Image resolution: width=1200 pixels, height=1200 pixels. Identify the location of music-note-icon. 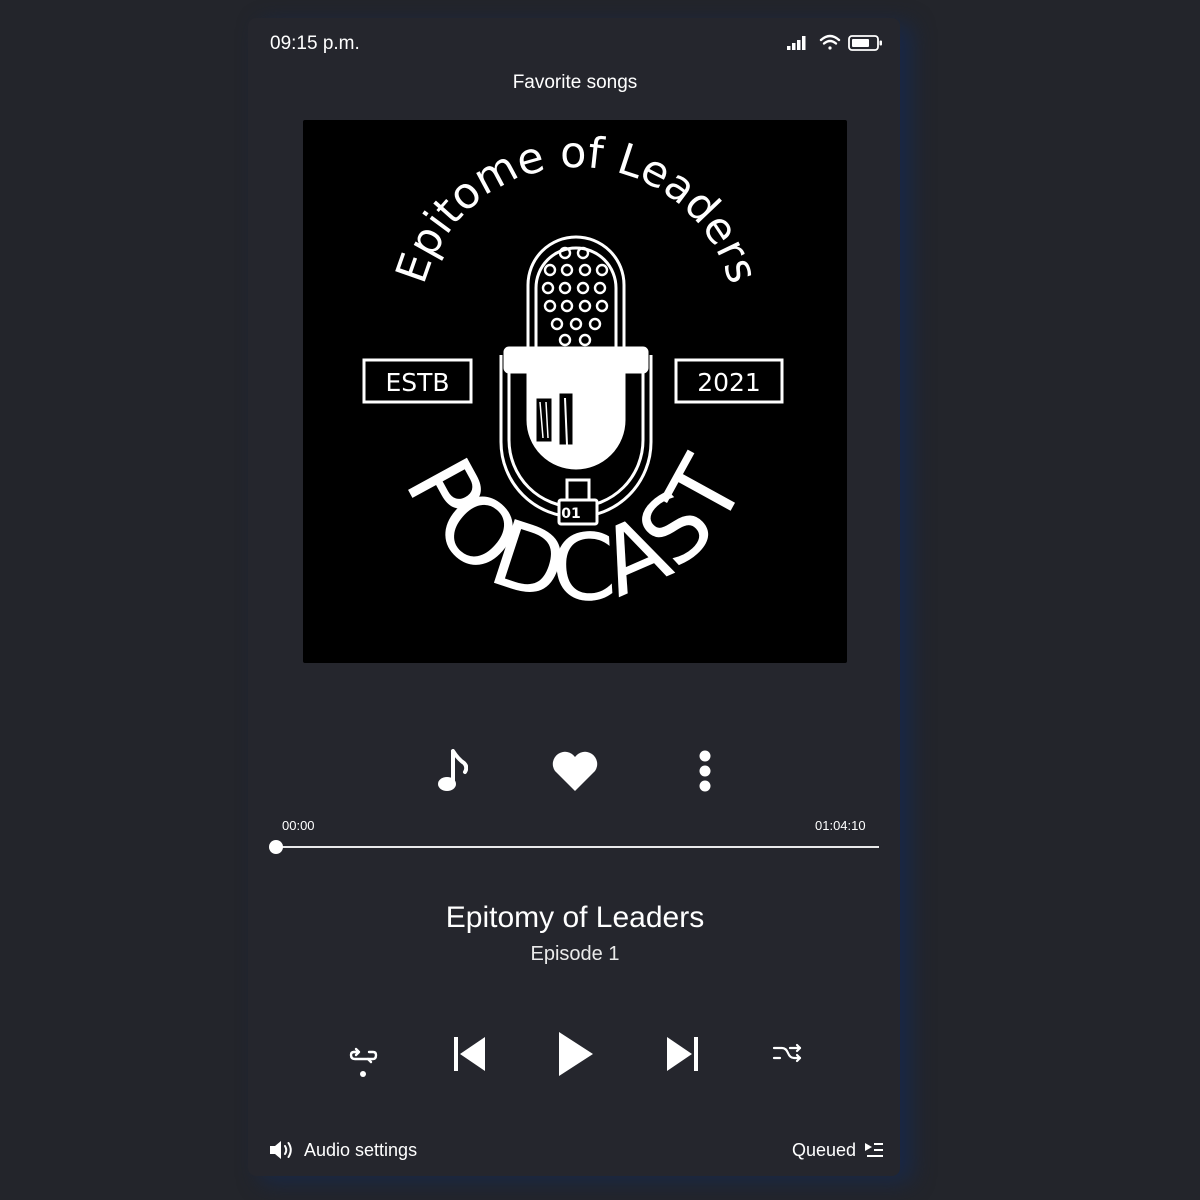
(453, 770).